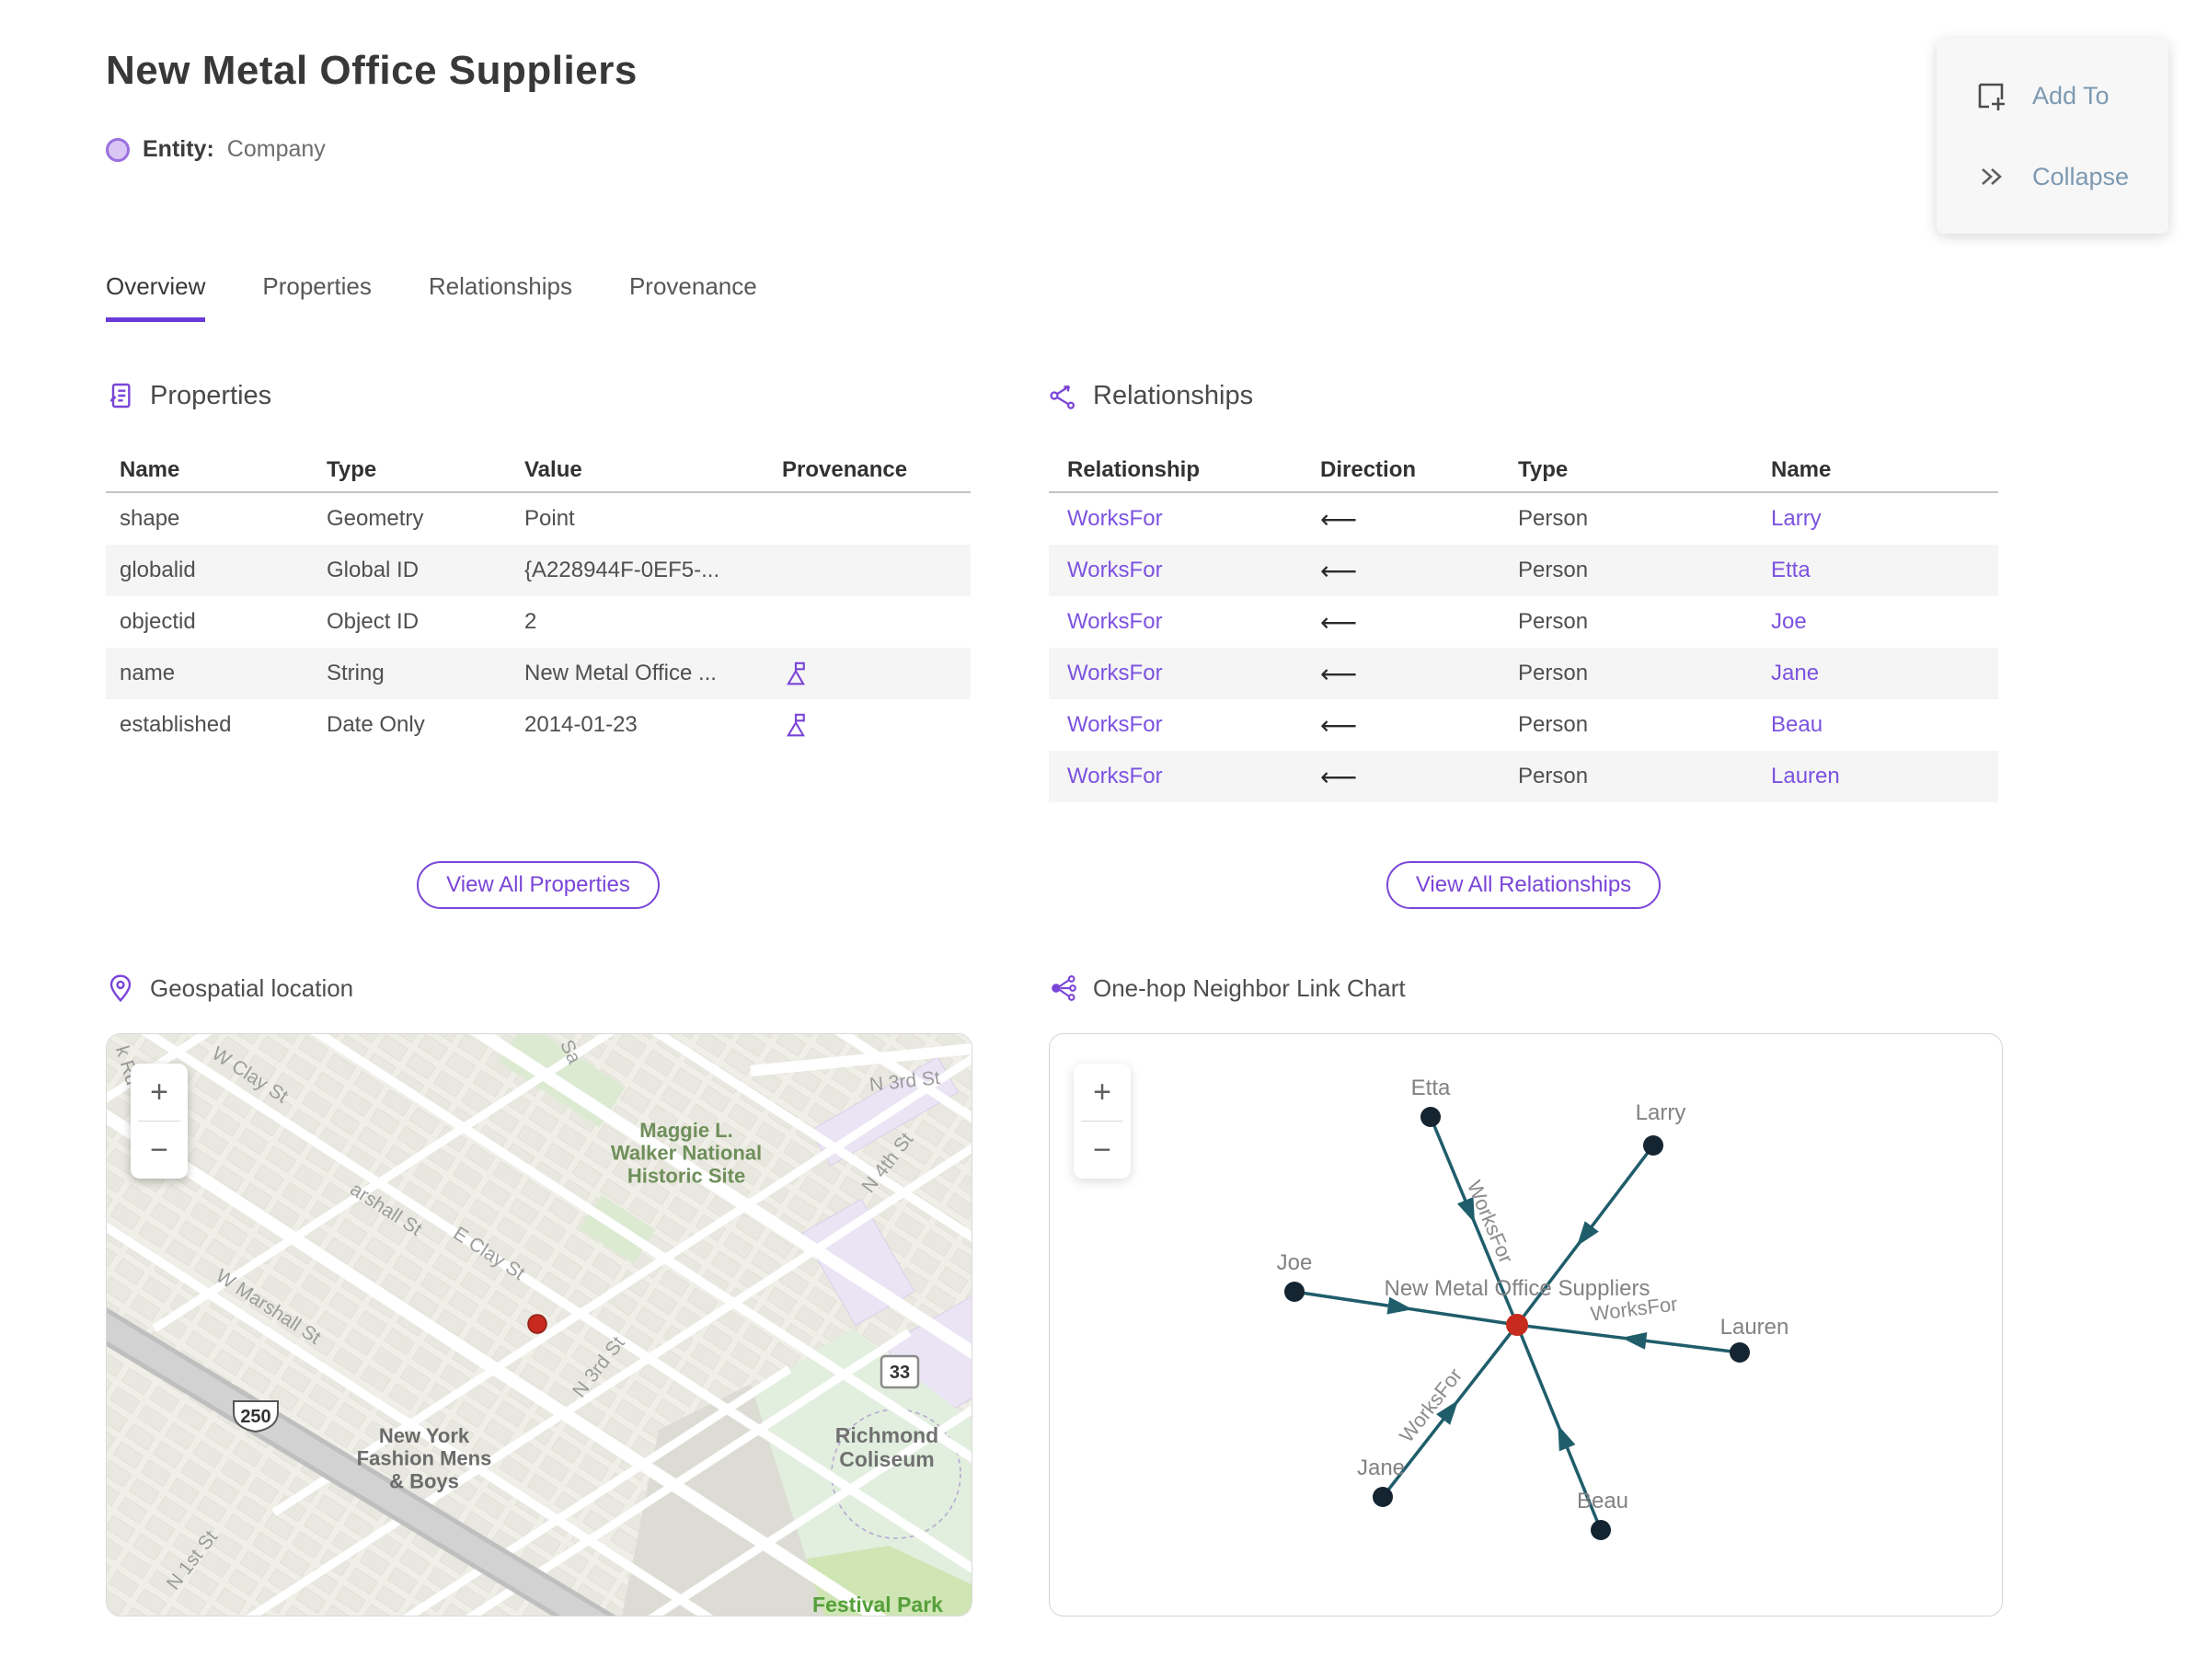  Describe the element at coordinates (1884, 673) in the screenshot. I see `related-entity-link: Jane` at that location.